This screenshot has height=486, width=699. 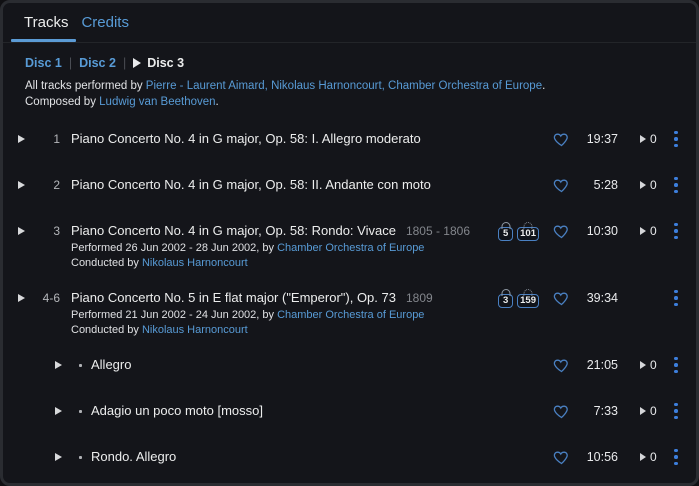 I want to click on bullet-icon, so click(x=80, y=411).